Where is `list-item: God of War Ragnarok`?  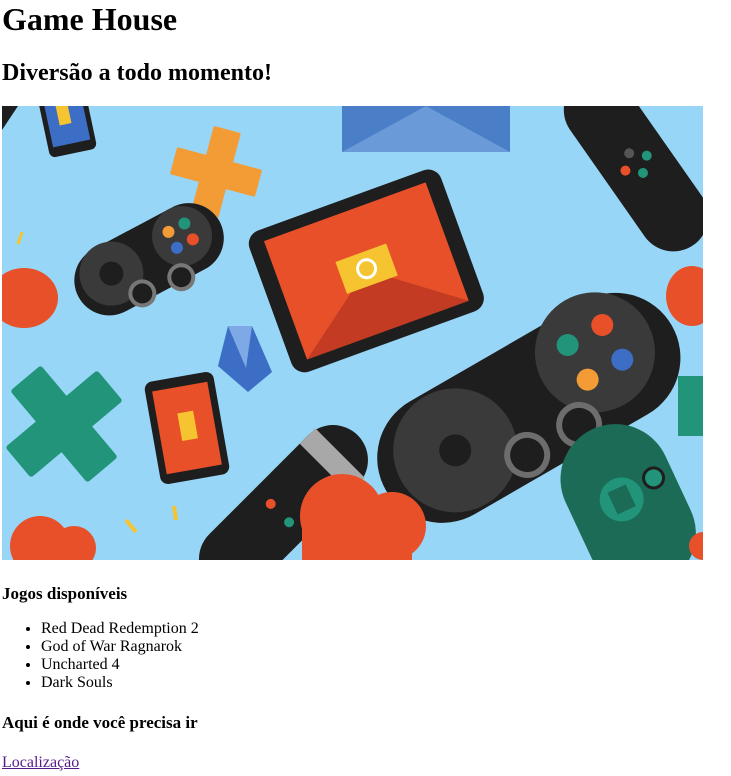 list-item: God of War Ragnarok is located at coordinates (386, 647).